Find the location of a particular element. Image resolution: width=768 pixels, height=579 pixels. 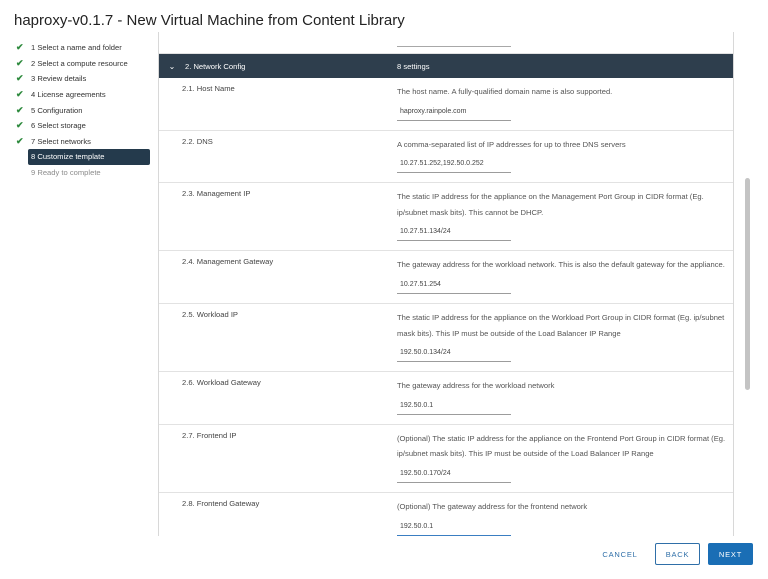

step-label: 9 Ready to complete is located at coordinates (66, 173).